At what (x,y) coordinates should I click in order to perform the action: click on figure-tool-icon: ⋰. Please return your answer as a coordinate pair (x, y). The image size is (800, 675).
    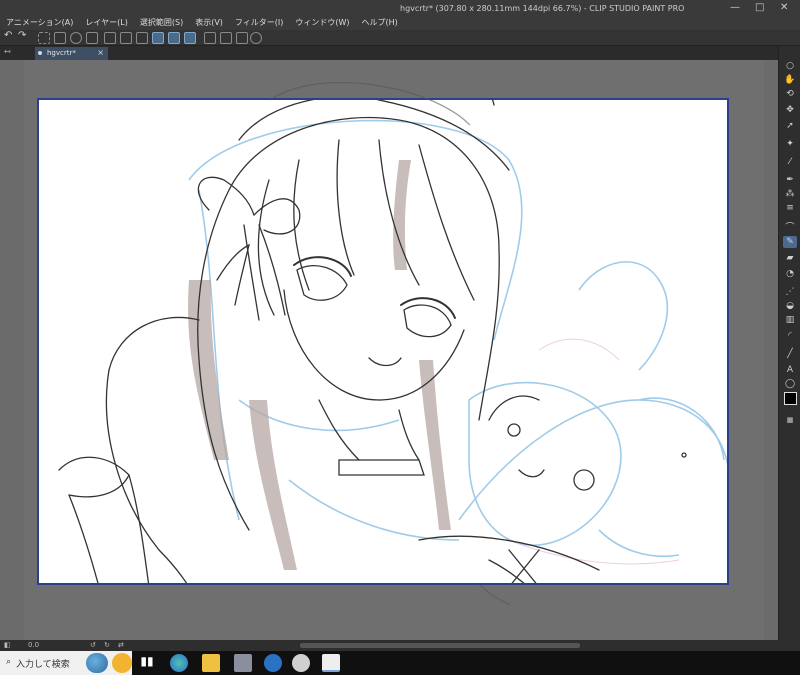
    Looking at the image, I should click on (790, 292).